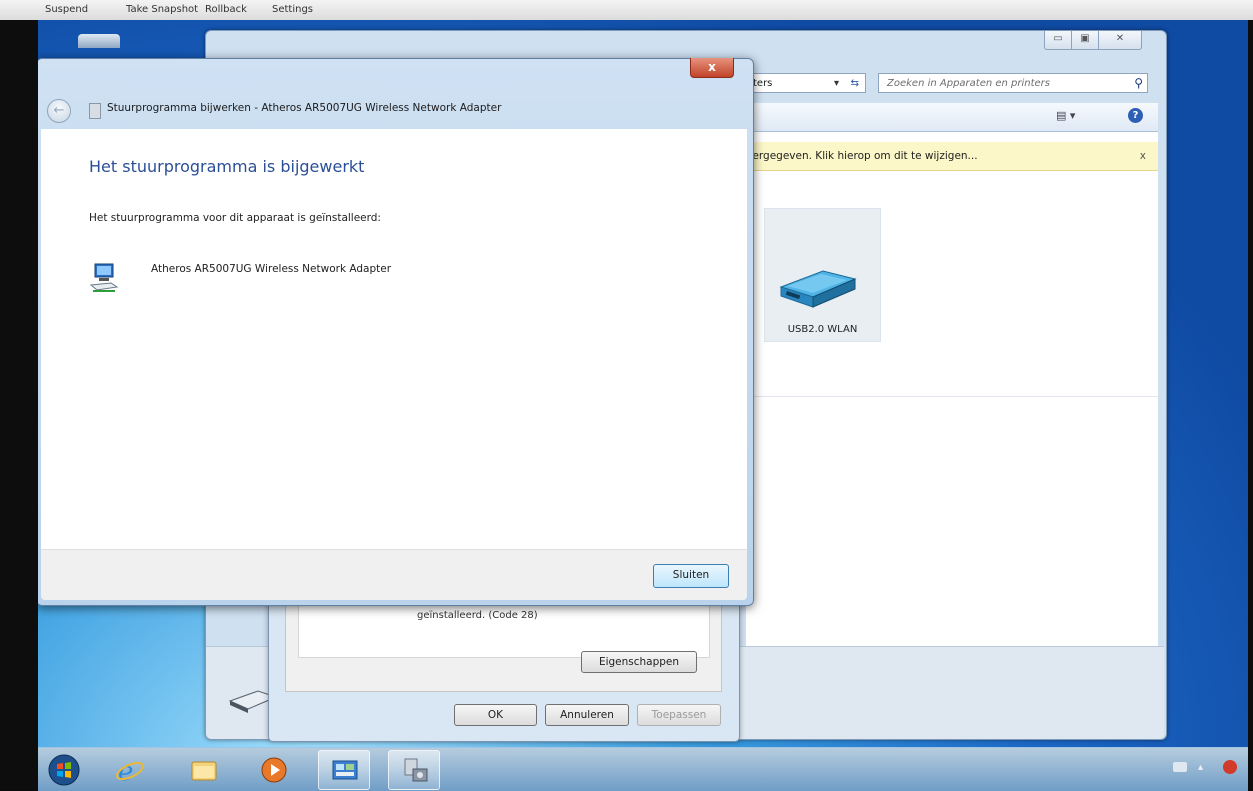 Image resolution: width=1253 pixels, height=791 pixels. I want to click on device-label: USB2.0 WLAN, so click(822, 329).